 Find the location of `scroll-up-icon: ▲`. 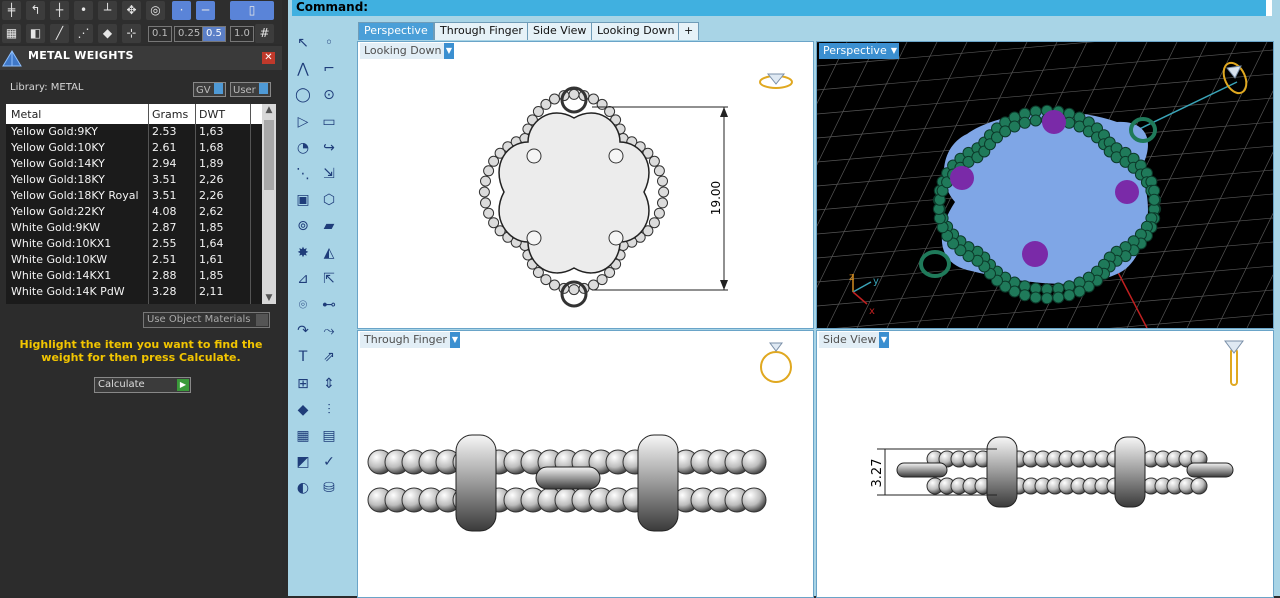

scroll-up-icon: ▲ is located at coordinates (269, 110).